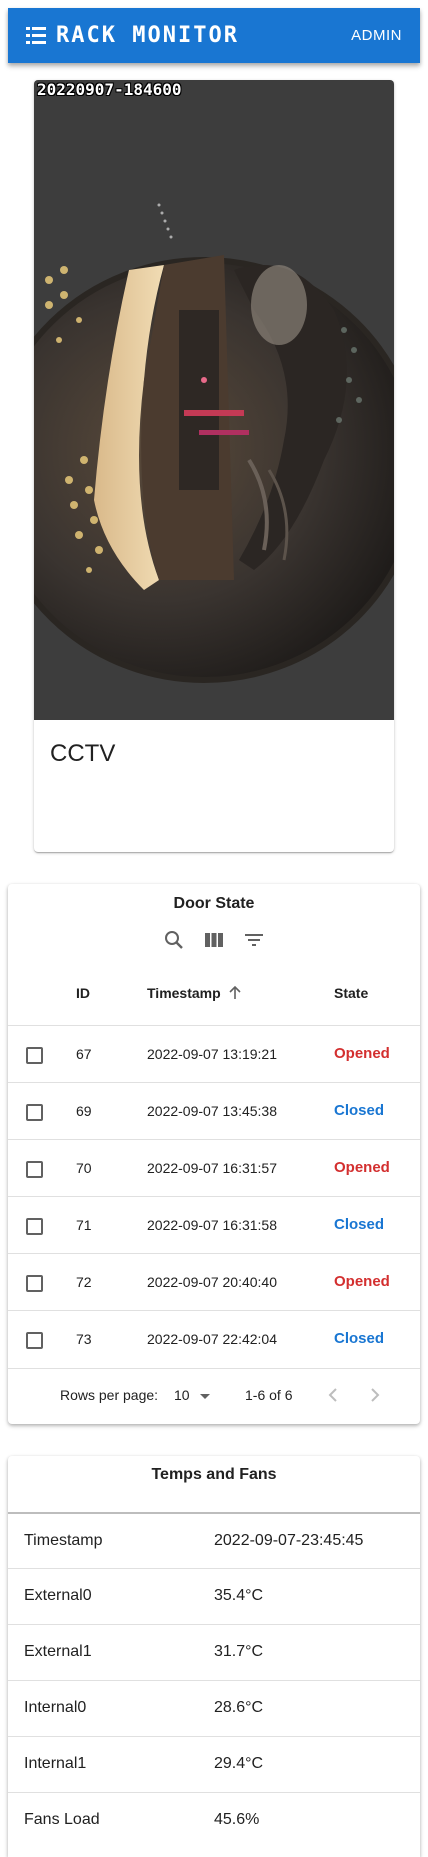 The width and height of the screenshot is (428, 1857). I want to click on temps-fans-title: Temps and Fans, so click(214, 1474).